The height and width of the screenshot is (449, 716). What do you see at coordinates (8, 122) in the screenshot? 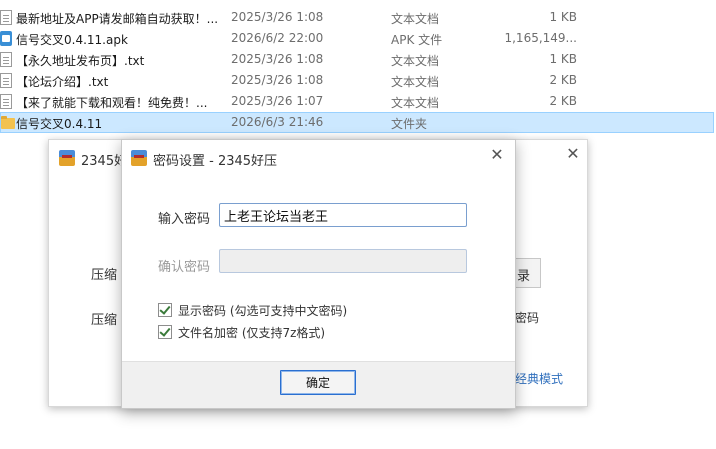
I see `folder-icon` at bounding box center [8, 122].